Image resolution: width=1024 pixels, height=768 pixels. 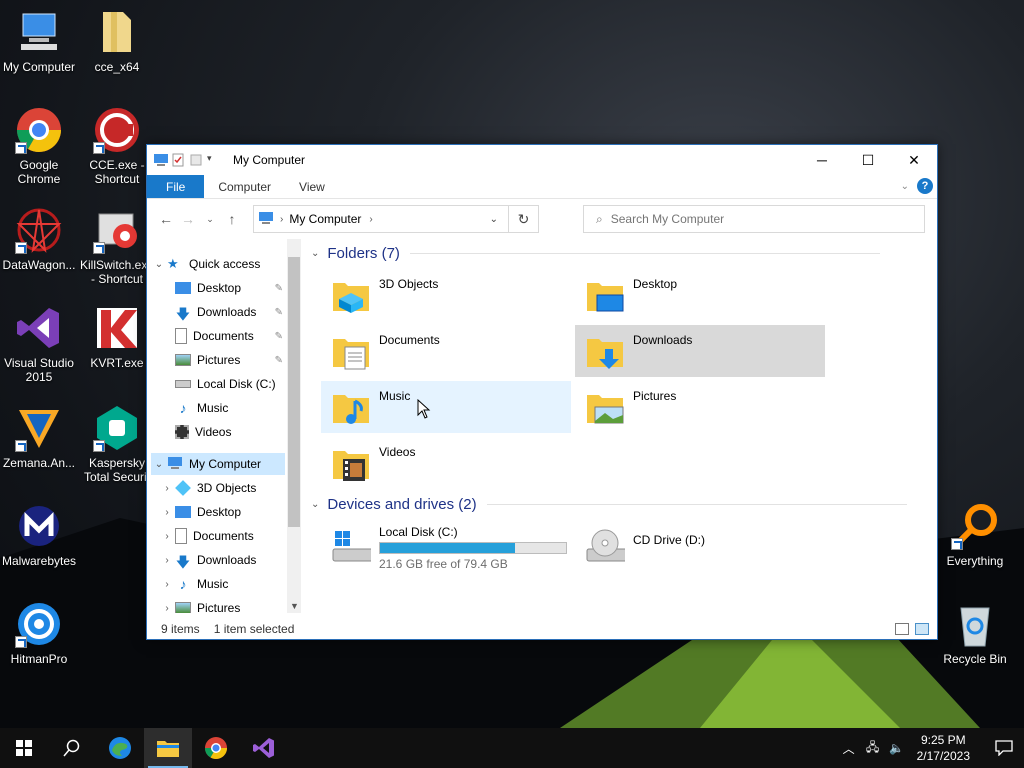 I want to click on computer-icon, so click(x=266, y=219).